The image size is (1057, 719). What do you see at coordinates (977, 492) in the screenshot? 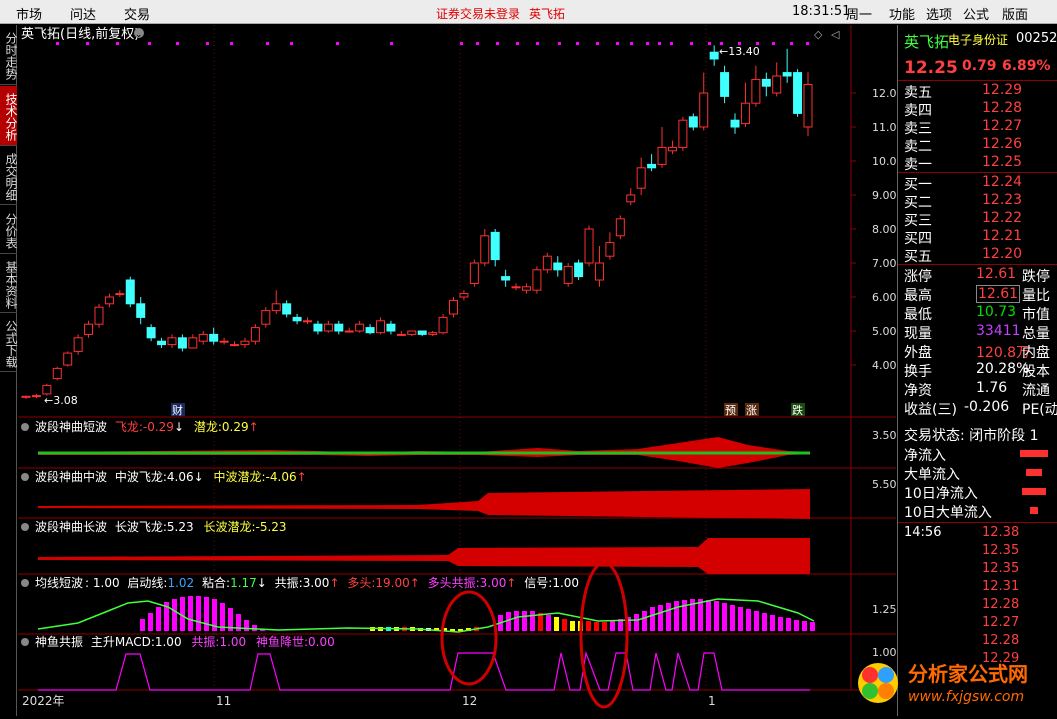
I see `flow-row: 10日净流入` at bounding box center [977, 492].